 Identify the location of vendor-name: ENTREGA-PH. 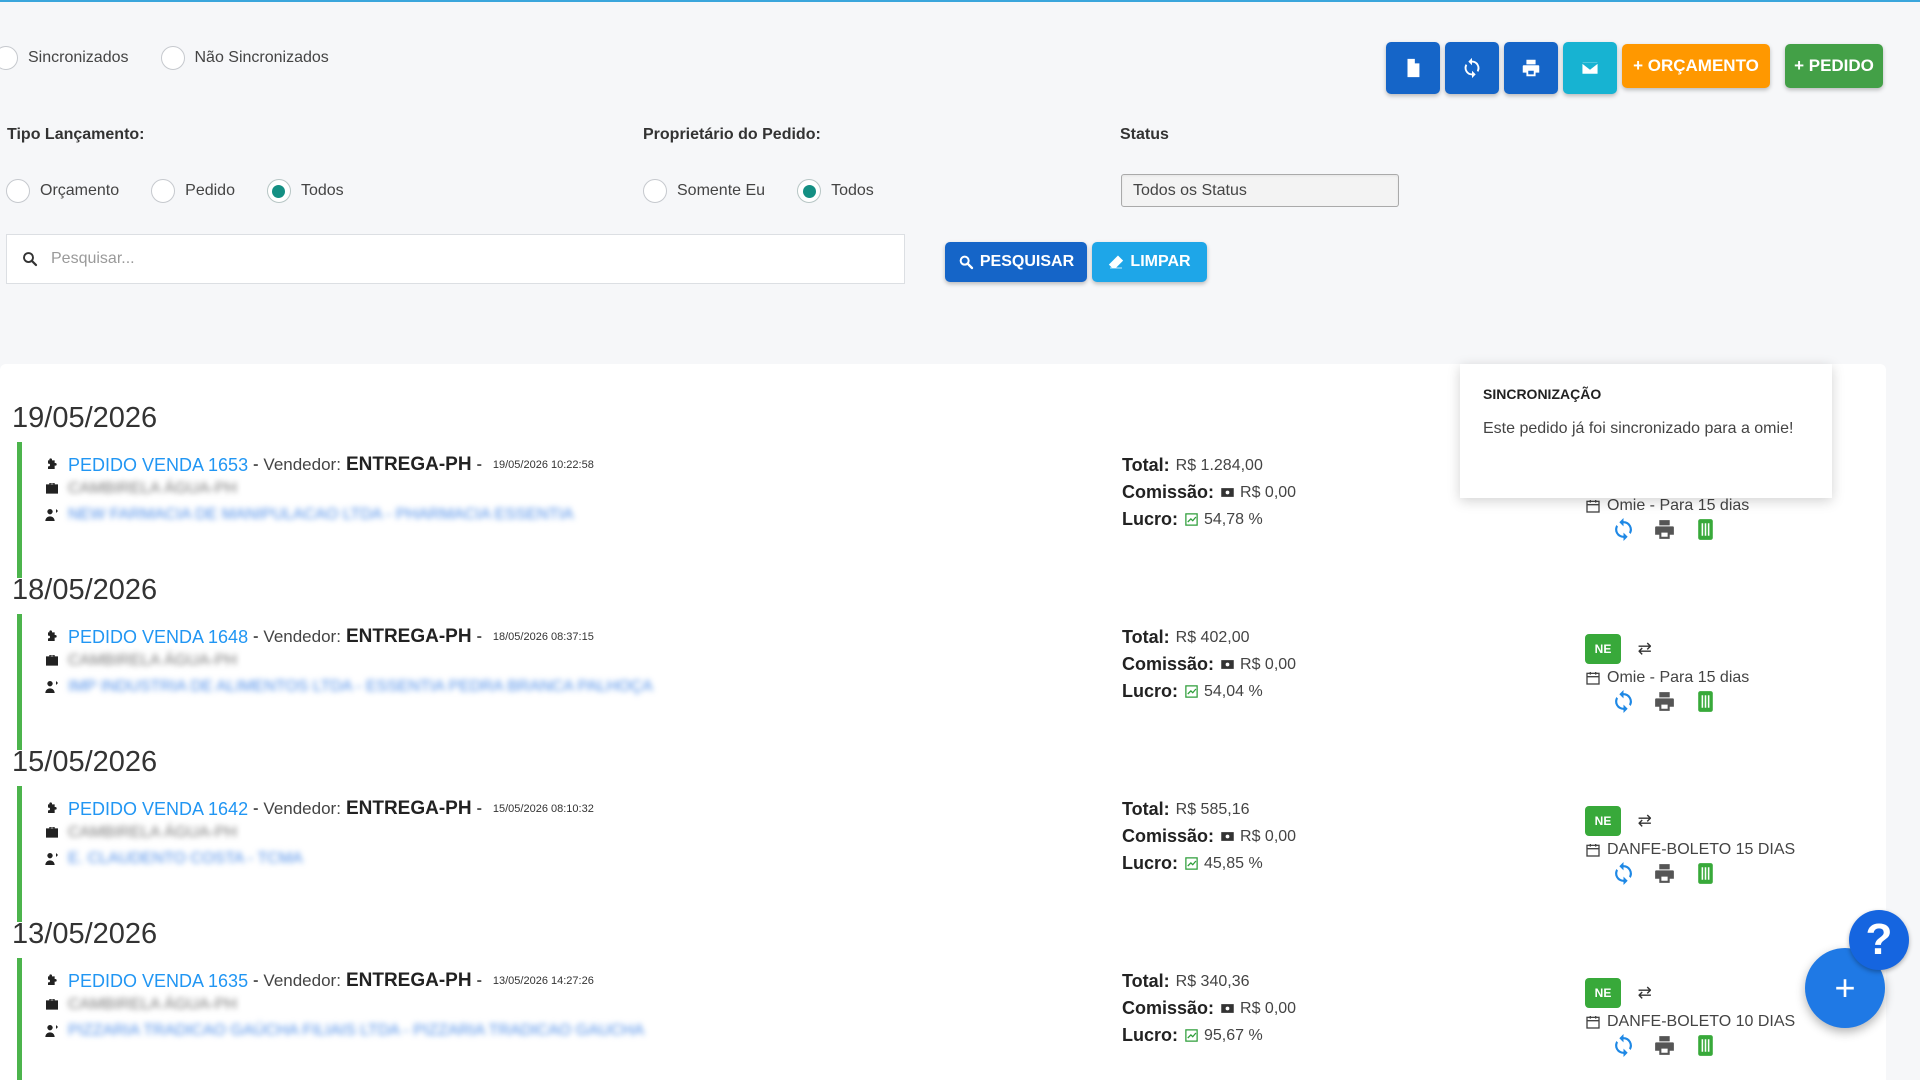
(408, 636).